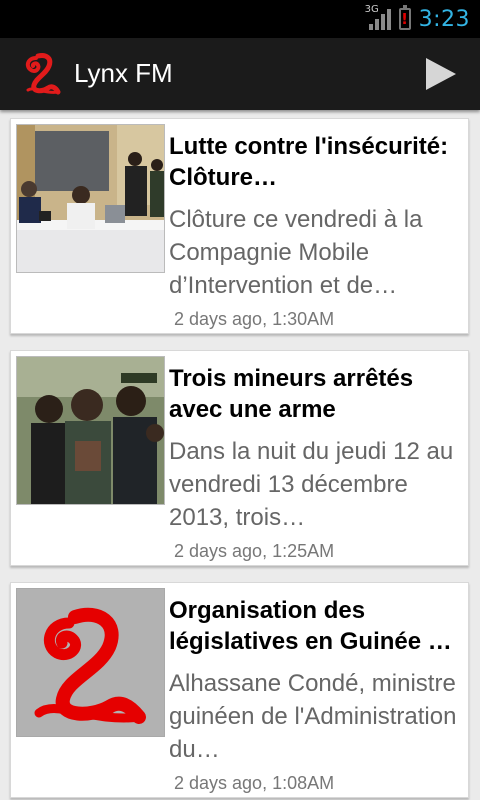 The width and height of the screenshot is (480, 800). I want to click on action-bar: Lynx FM, so click(240, 74).